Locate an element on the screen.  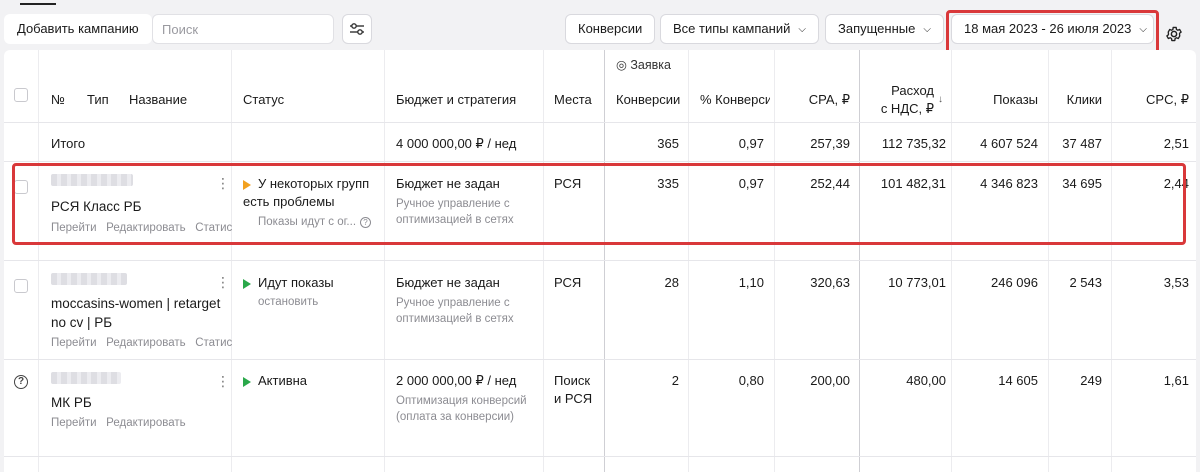
sliders-icon is located at coordinates (357, 29).